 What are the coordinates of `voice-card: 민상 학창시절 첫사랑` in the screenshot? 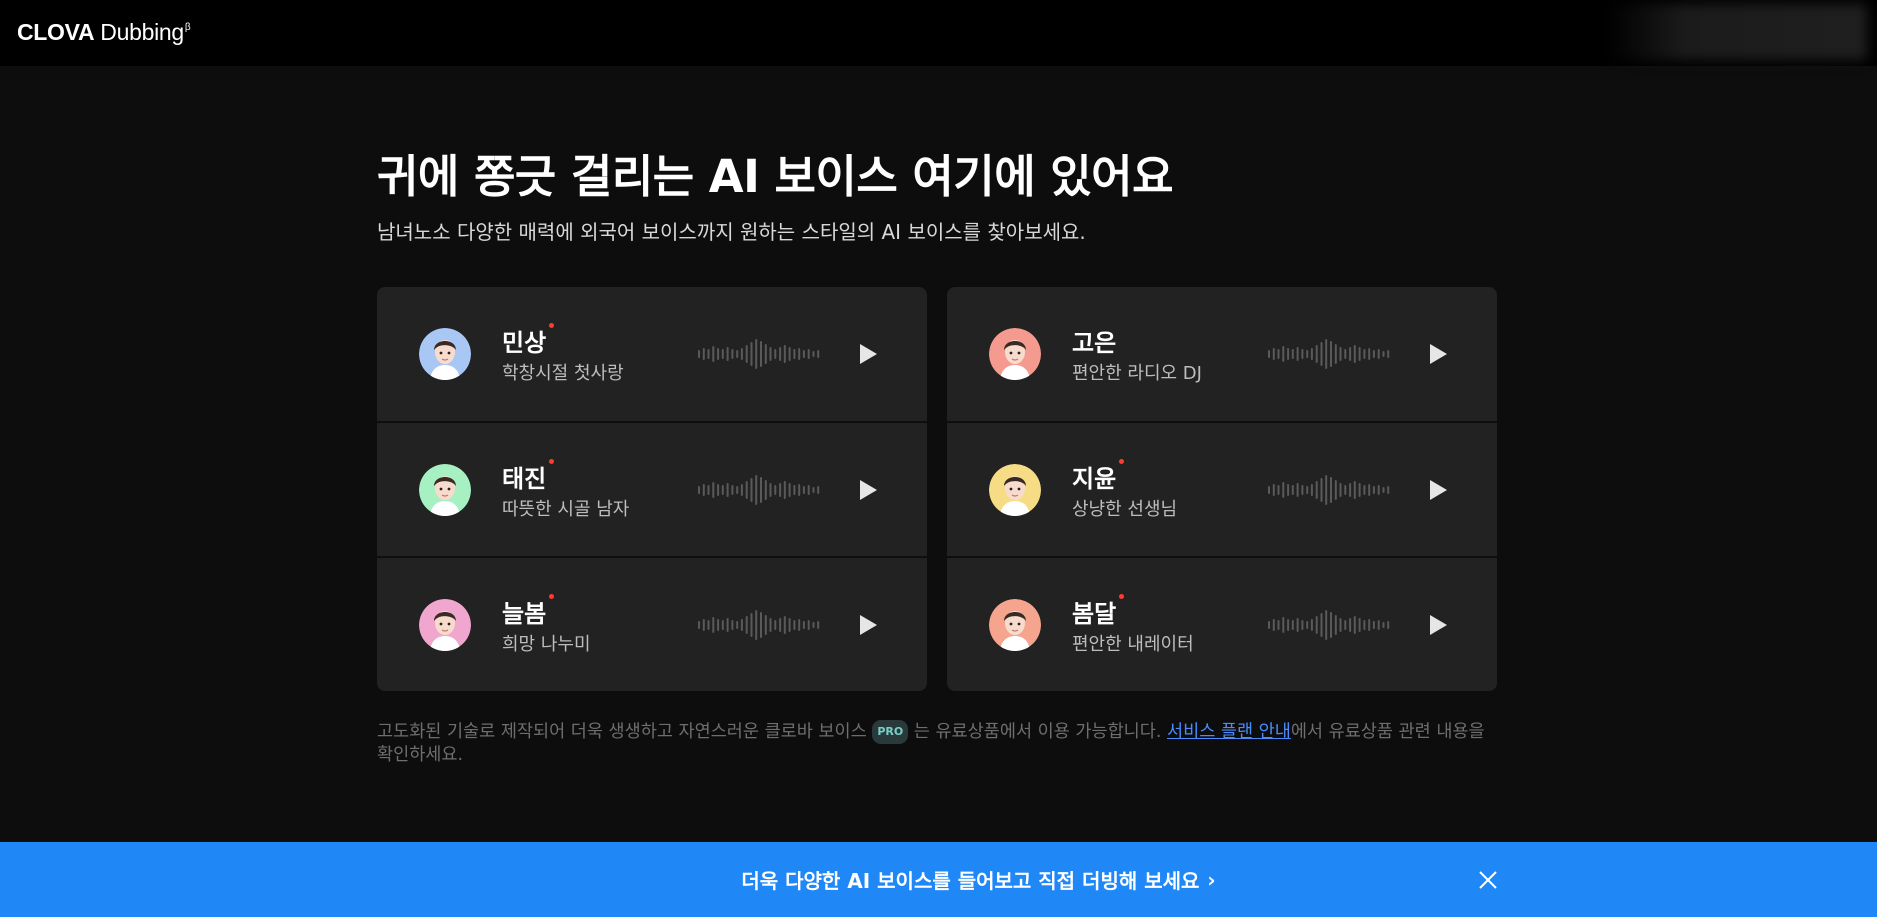 It's located at (652, 354).